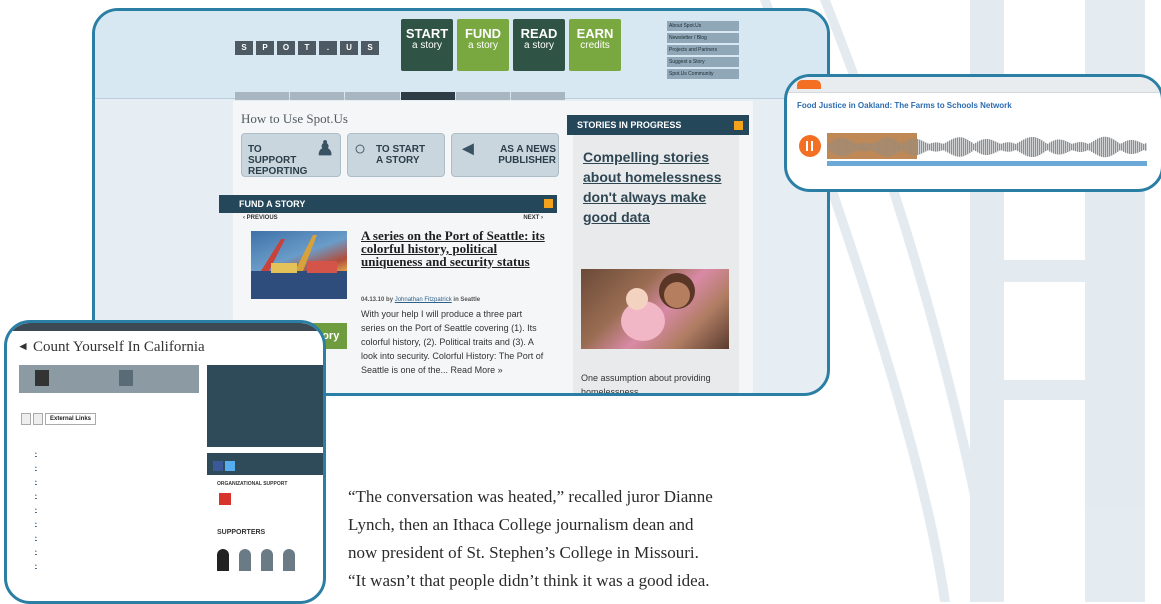 The width and height of the screenshot is (1161, 604). What do you see at coordinates (278, 160) in the screenshot?
I see `button-label: TO SUPPORT REPORTING` at bounding box center [278, 160].